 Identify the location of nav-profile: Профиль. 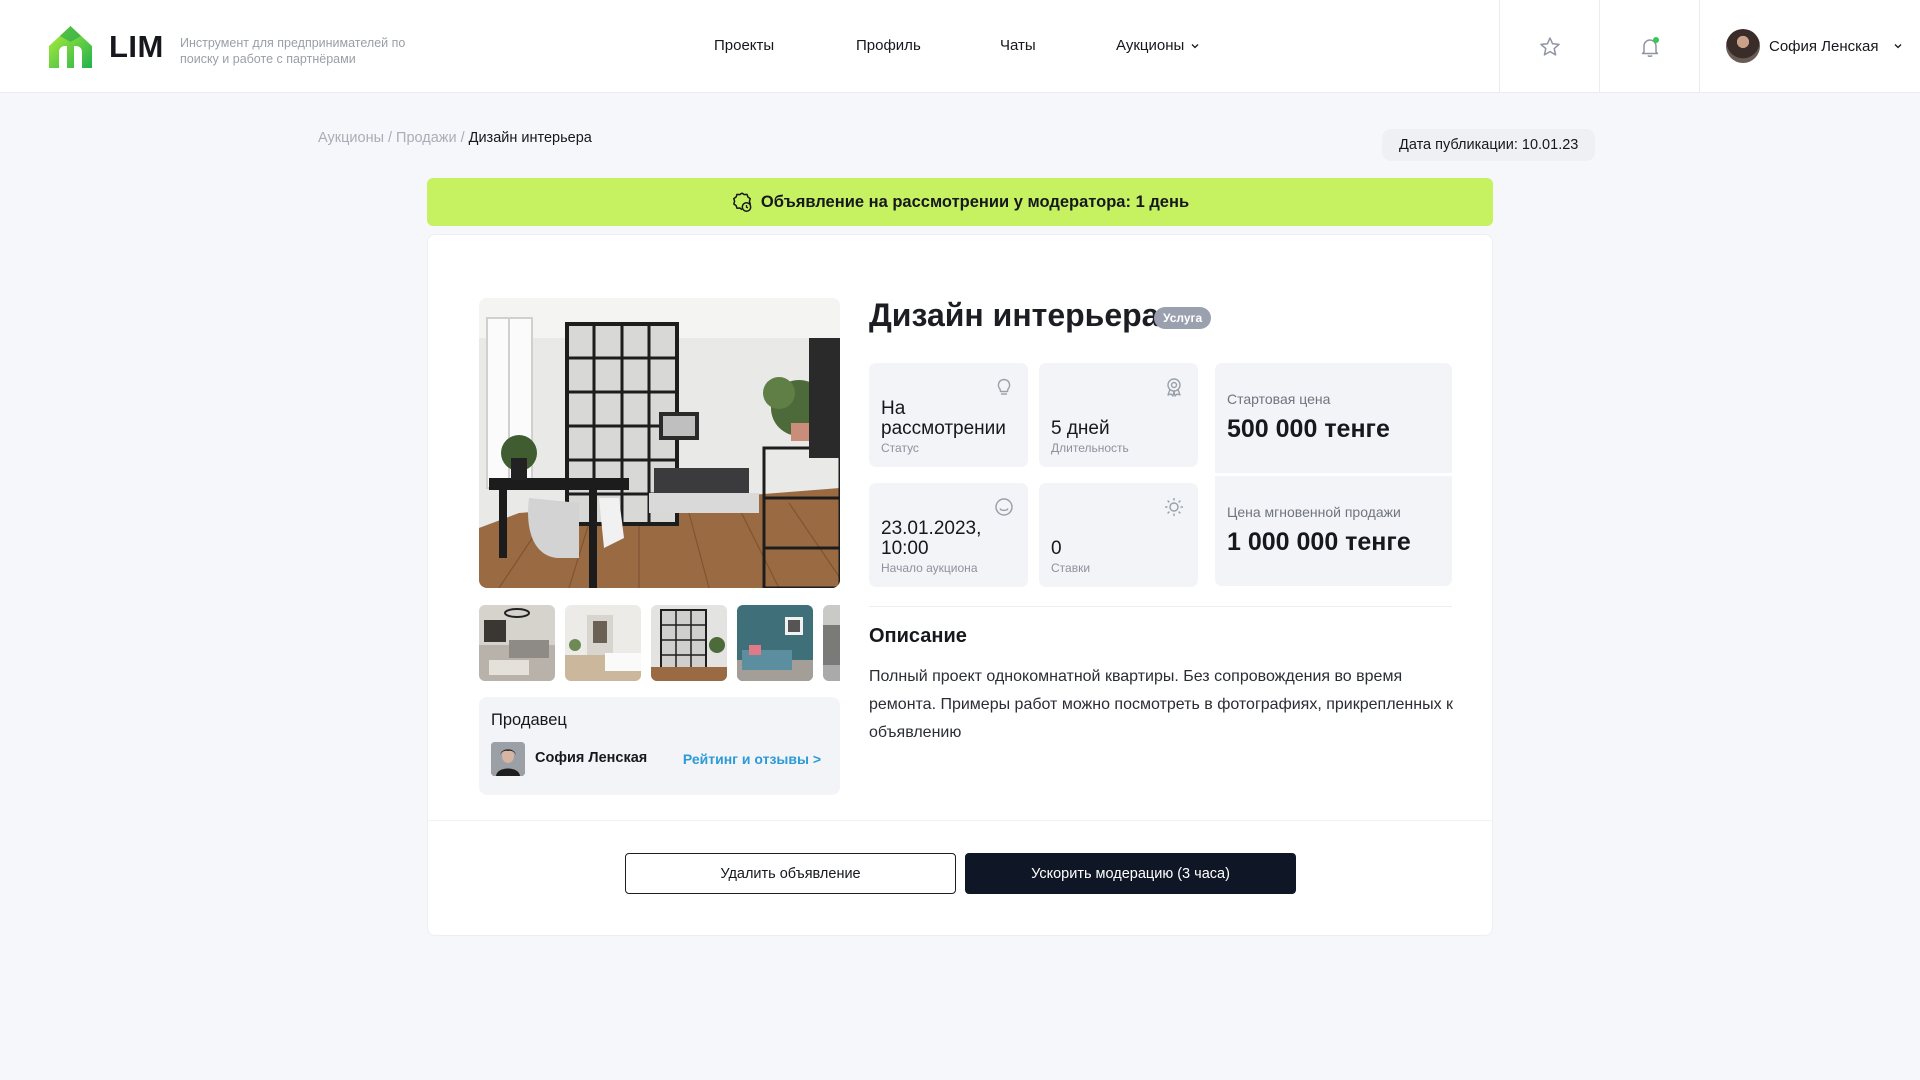
(888, 45).